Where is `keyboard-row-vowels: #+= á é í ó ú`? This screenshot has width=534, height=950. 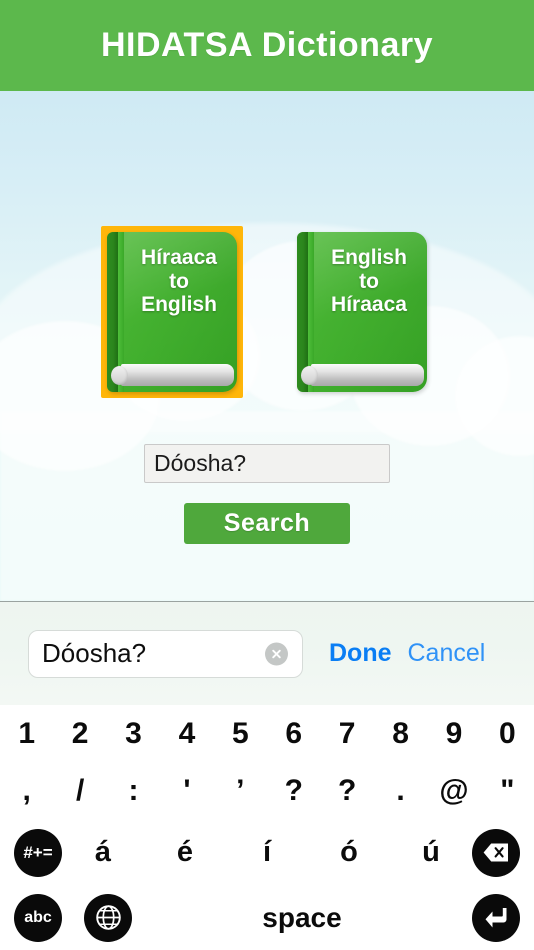 keyboard-row-vowels: #+= á é í ó ú is located at coordinates (267, 852).